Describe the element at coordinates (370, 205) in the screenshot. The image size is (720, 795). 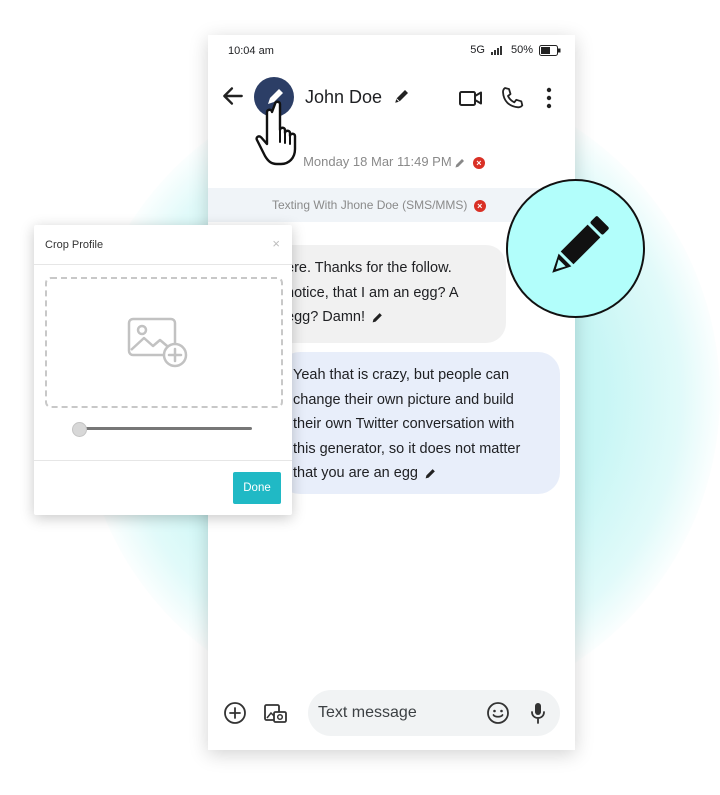
I see `texting-with-label: Texting With Jhone Doe (SMS/MMS)` at that location.